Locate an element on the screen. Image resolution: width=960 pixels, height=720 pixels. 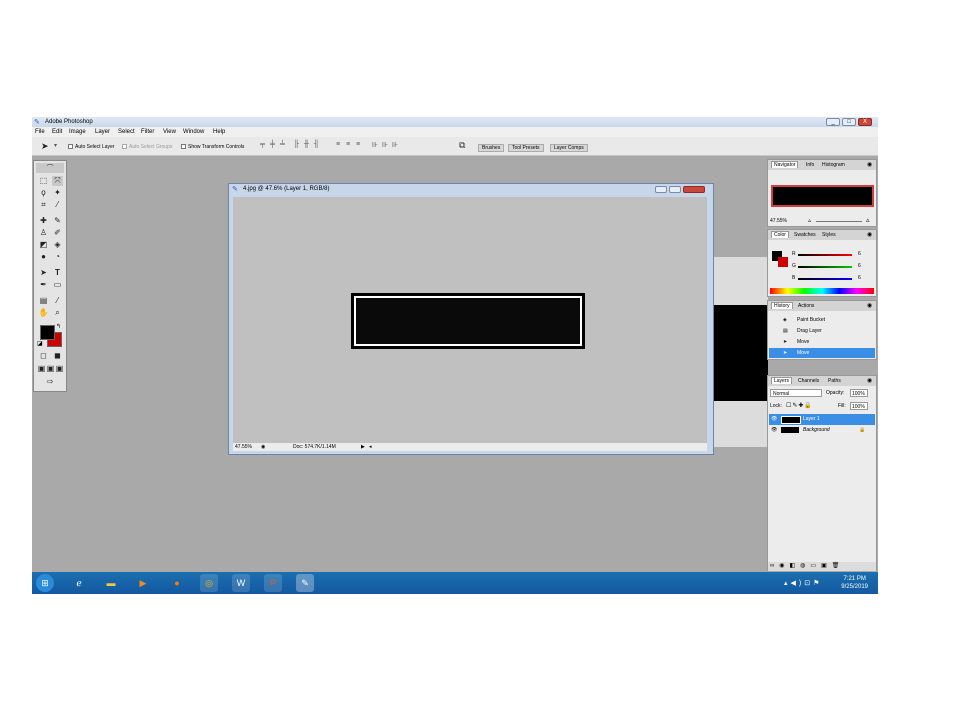
layer-row-selected: 👁 Layer 1 is located at coordinates (822, 419).